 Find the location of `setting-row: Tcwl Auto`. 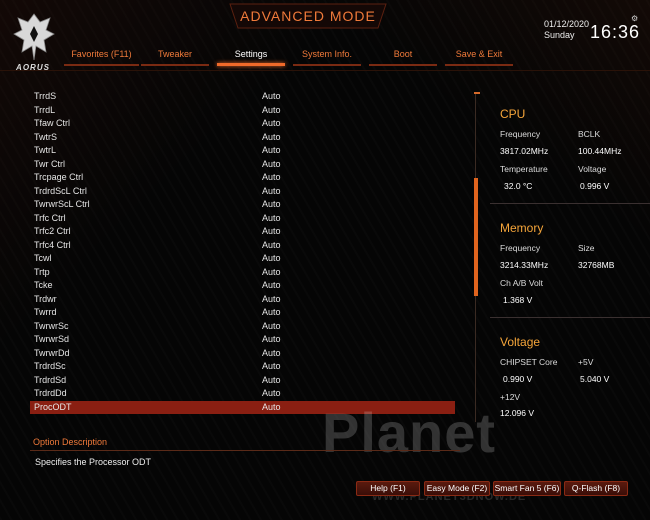

setting-row: Tcwl Auto is located at coordinates (242, 259).